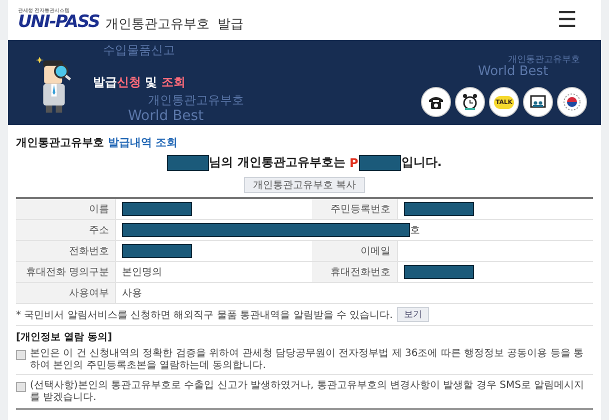  What do you see at coordinates (305, 185) in the screenshot?
I see `copy-button: 개인통관고유부호 복사` at bounding box center [305, 185].